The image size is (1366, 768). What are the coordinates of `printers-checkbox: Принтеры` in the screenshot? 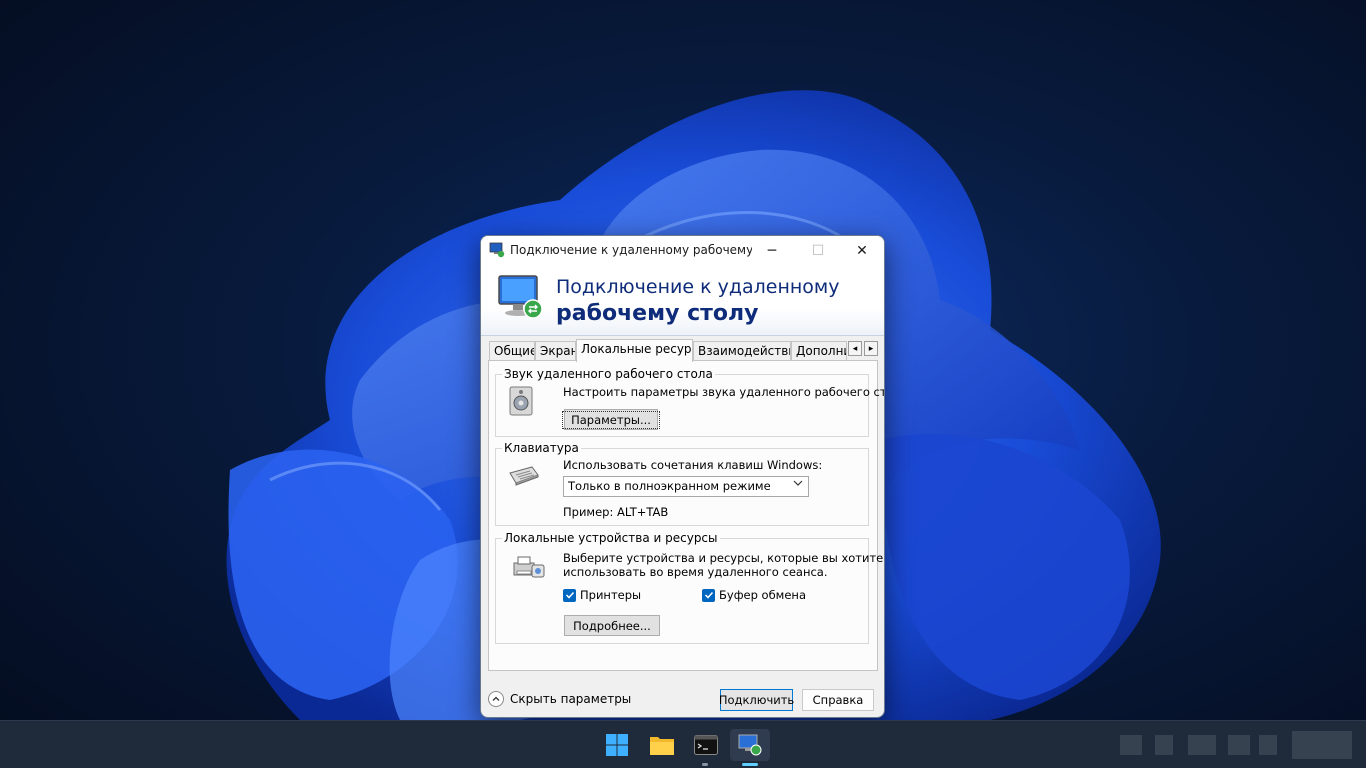 It's located at (602, 595).